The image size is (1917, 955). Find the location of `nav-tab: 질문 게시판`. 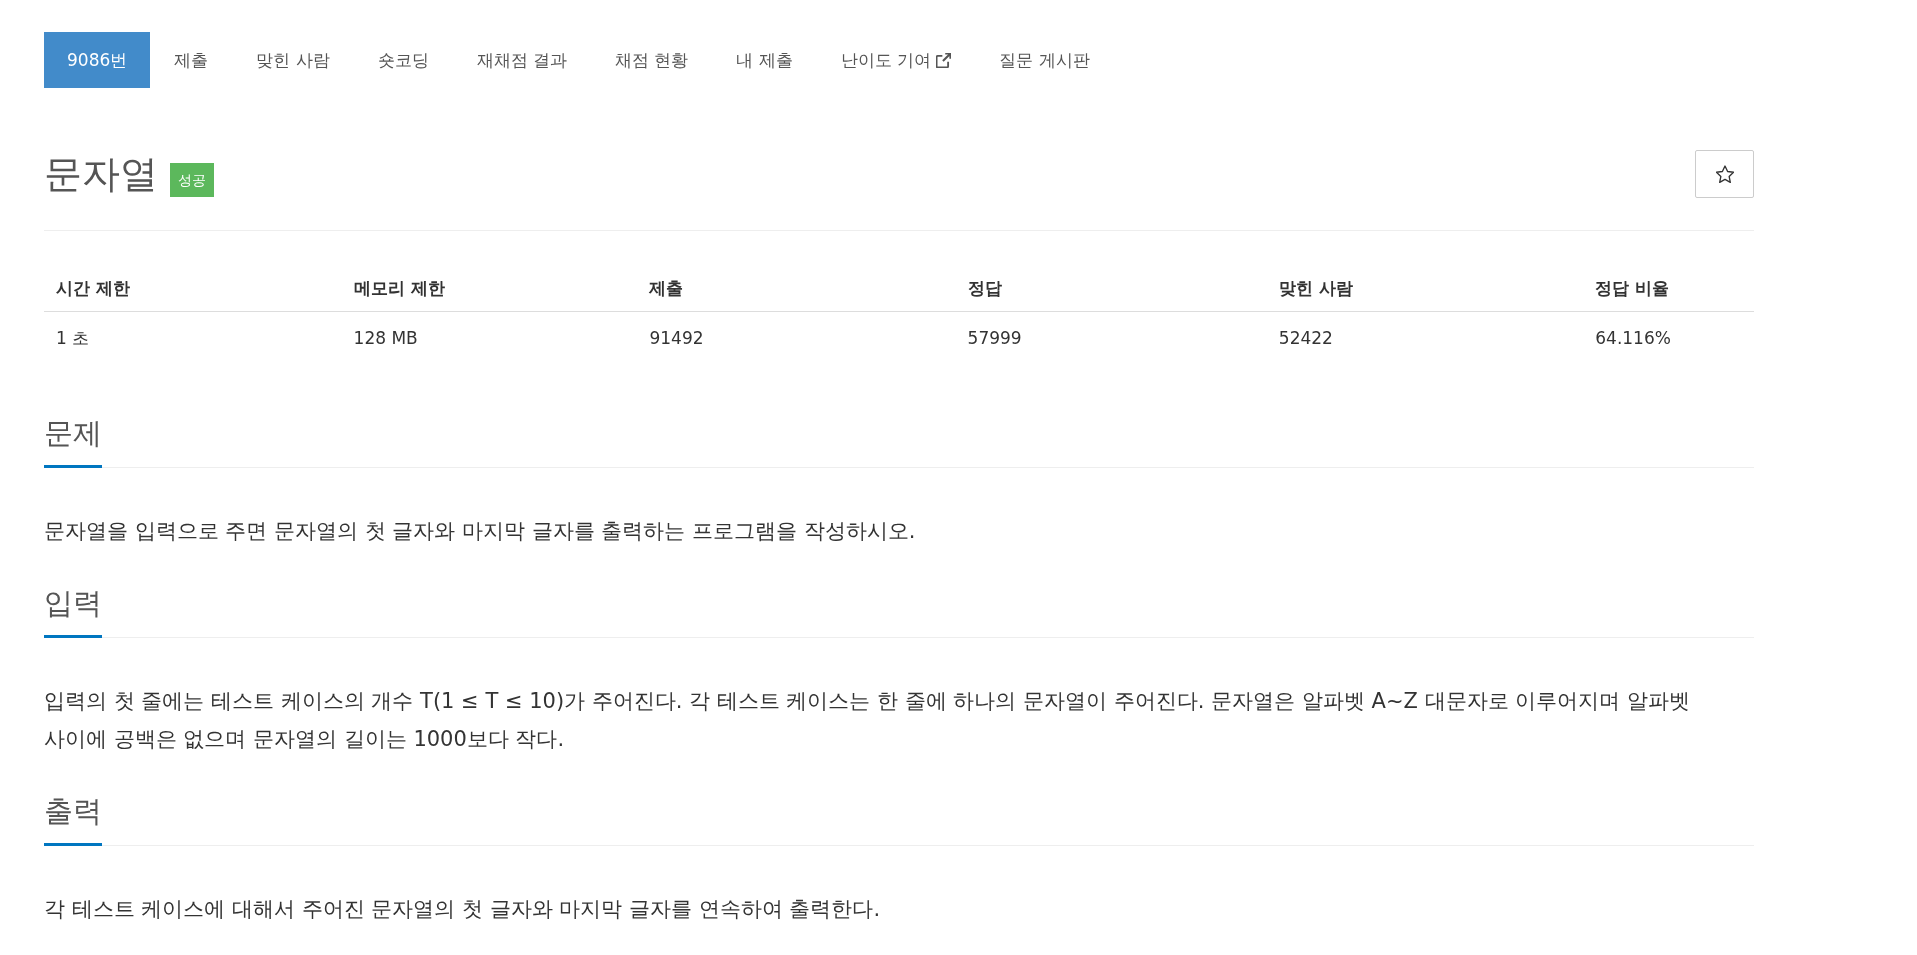

nav-tab: 질문 게시판 is located at coordinates (1044, 60).